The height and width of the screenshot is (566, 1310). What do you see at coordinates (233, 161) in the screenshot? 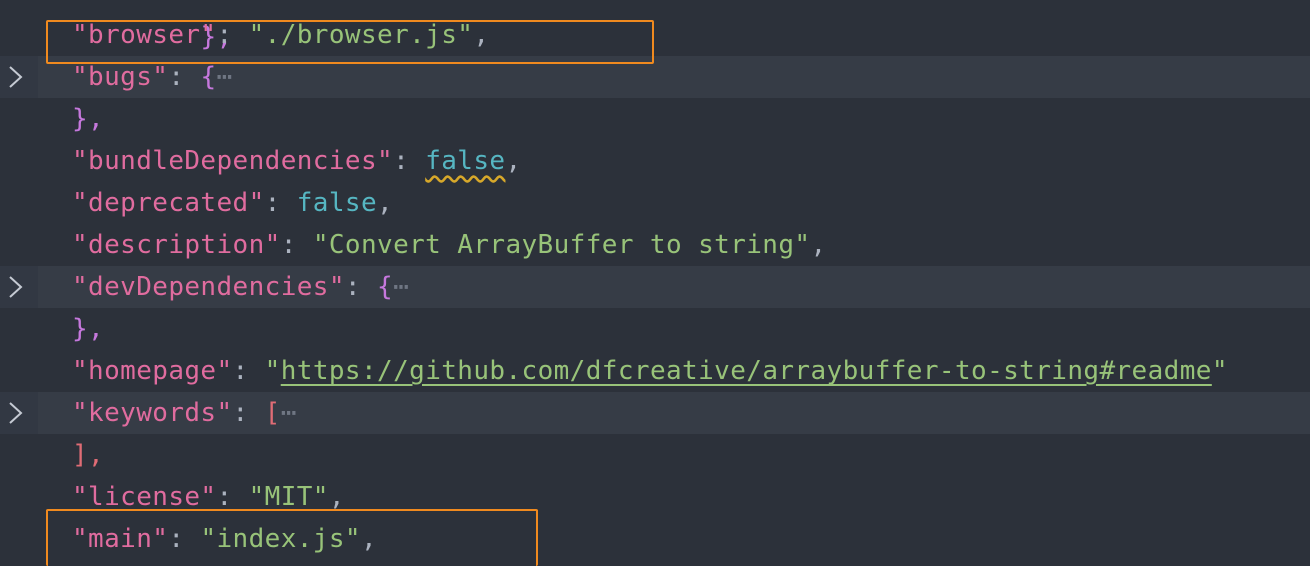
I see `json-key: "bundleDependencies"` at bounding box center [233, 161].